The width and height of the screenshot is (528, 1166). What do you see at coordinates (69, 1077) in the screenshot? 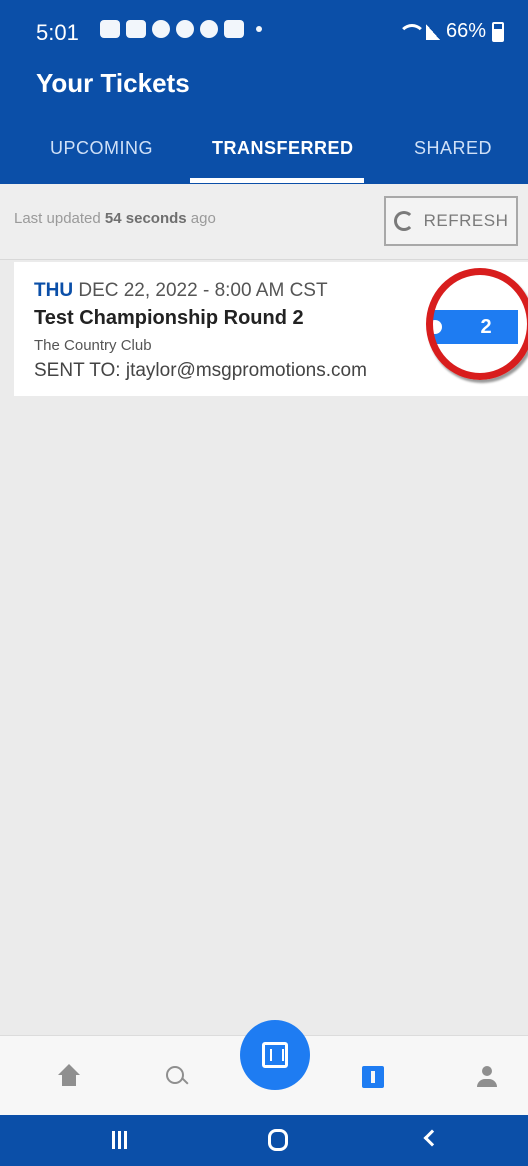
I see `home-icon` at bounding box center [69, 1077].